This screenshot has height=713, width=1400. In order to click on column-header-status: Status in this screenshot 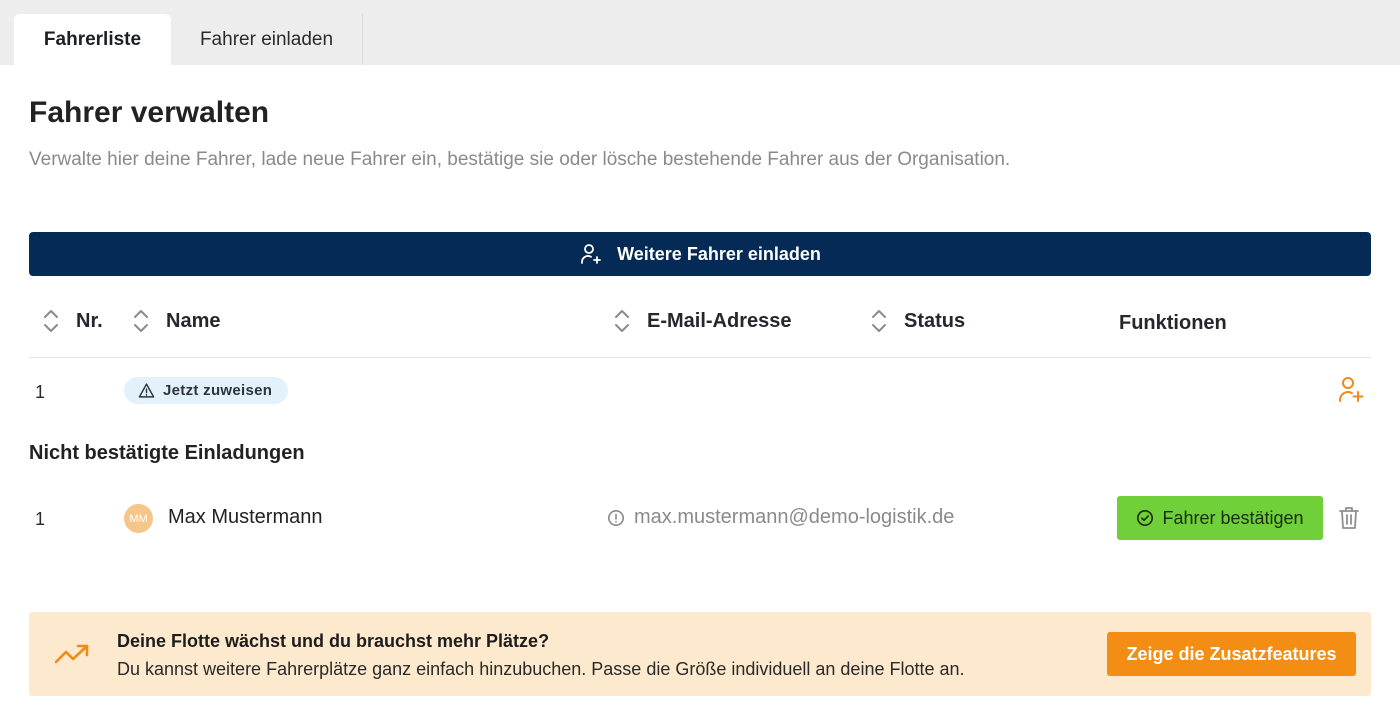, I will do `click(917, 321)`.